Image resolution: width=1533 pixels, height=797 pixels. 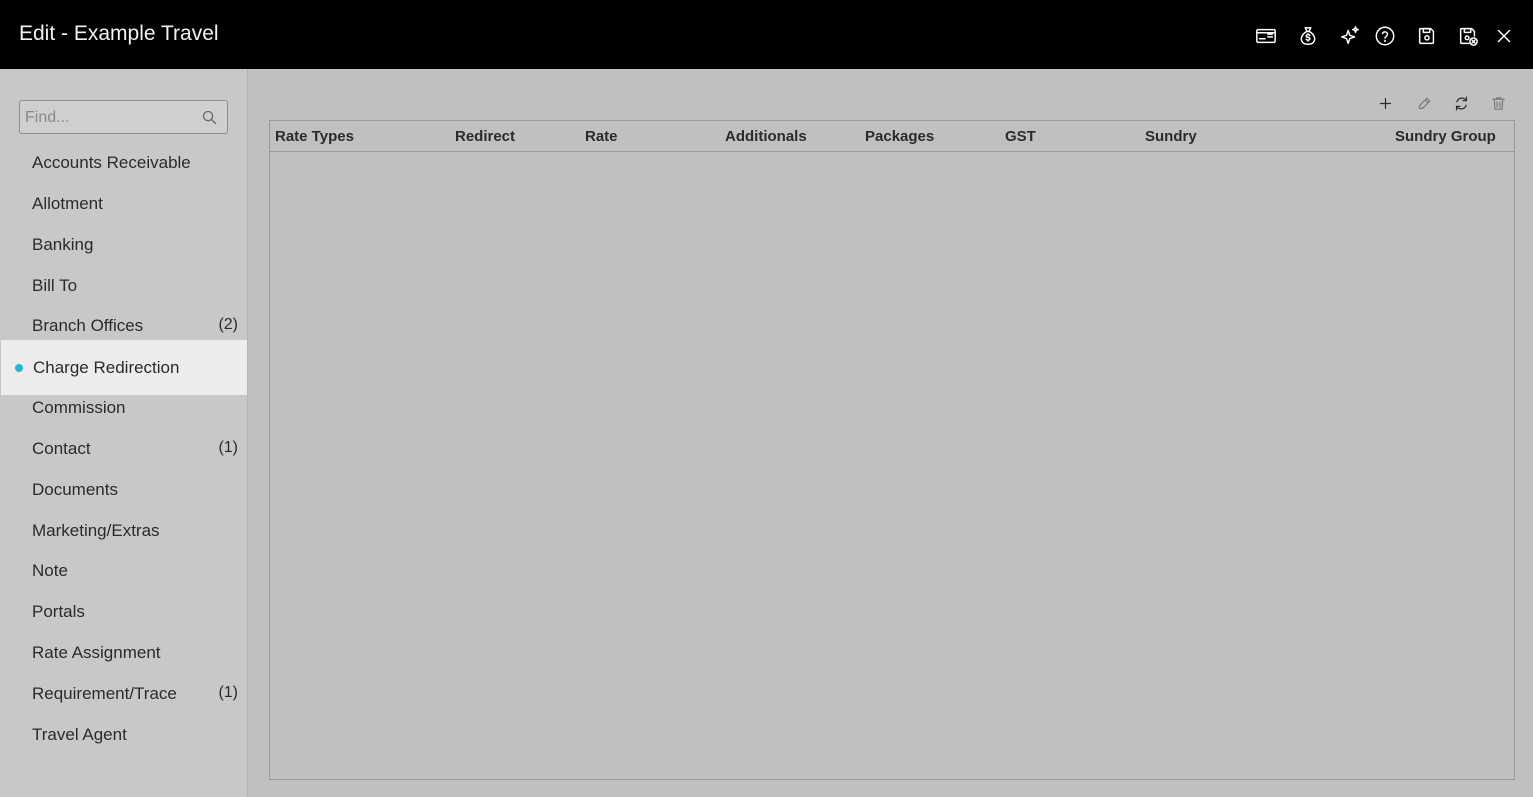 I want to click on column-header-rate-types: Rate Types, so click(x=314, y=136).